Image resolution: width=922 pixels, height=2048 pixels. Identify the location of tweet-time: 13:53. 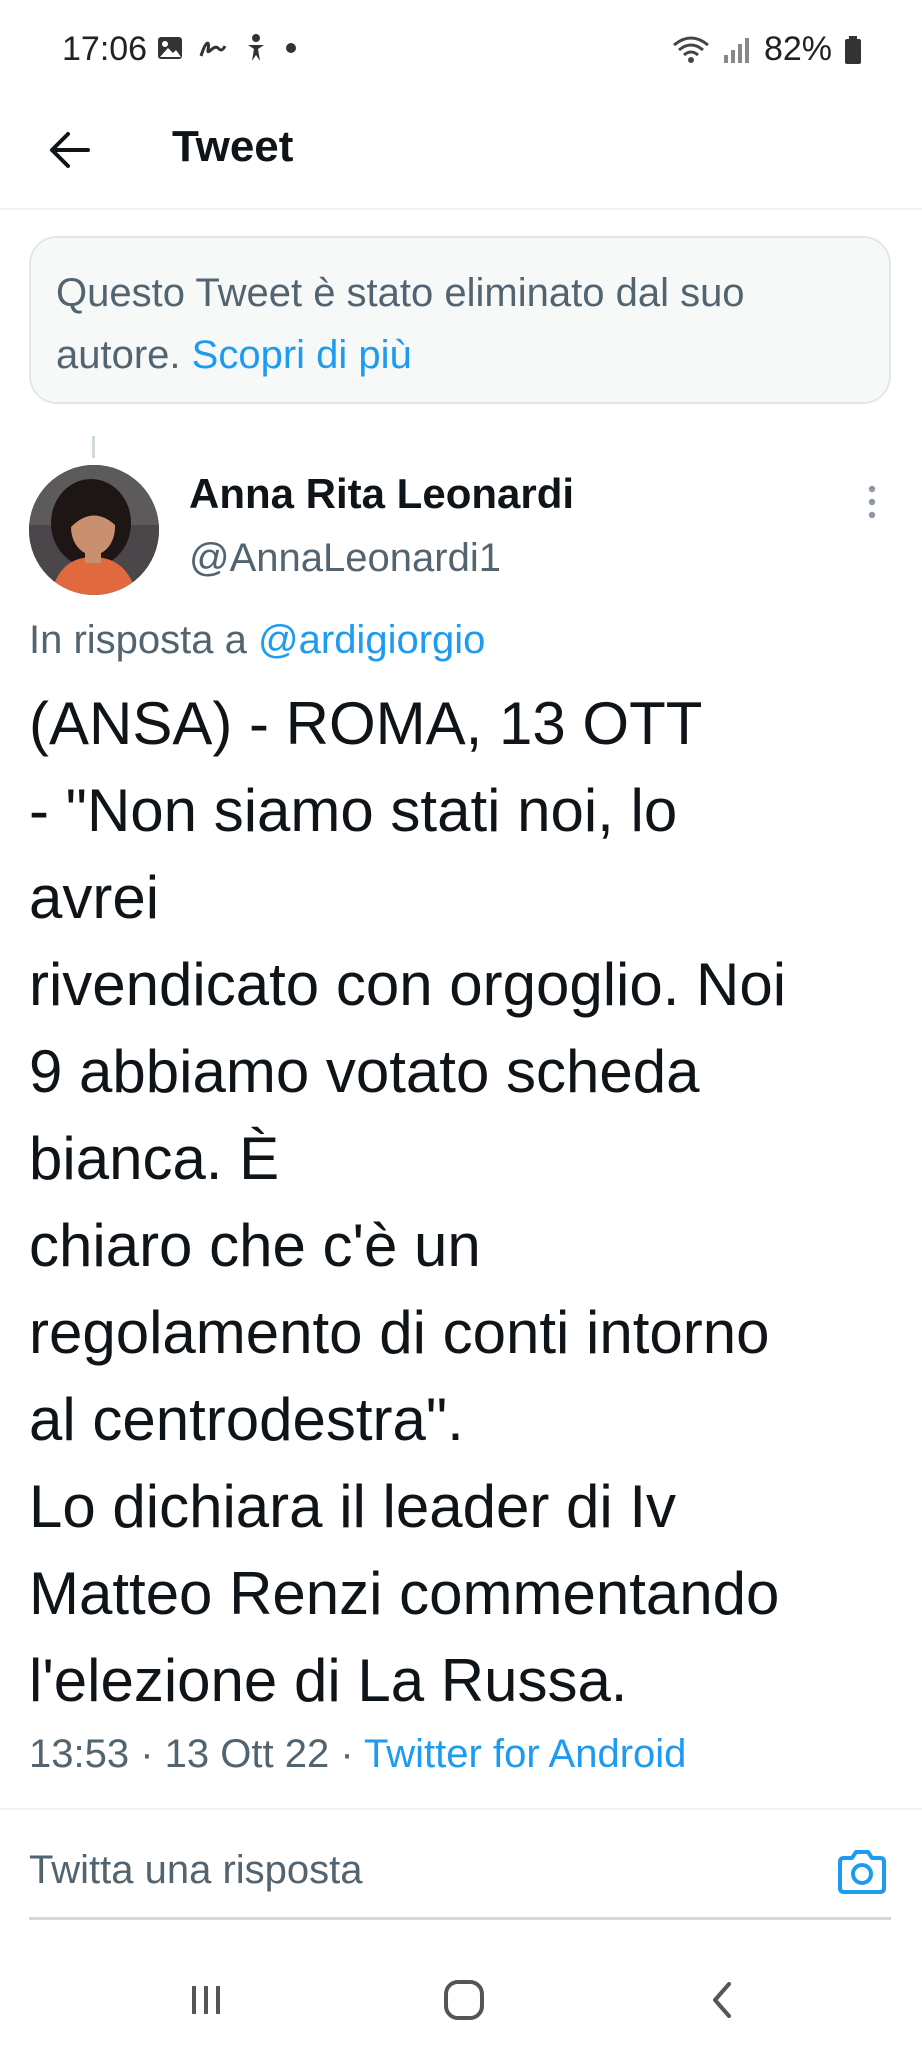
(79, 1754).